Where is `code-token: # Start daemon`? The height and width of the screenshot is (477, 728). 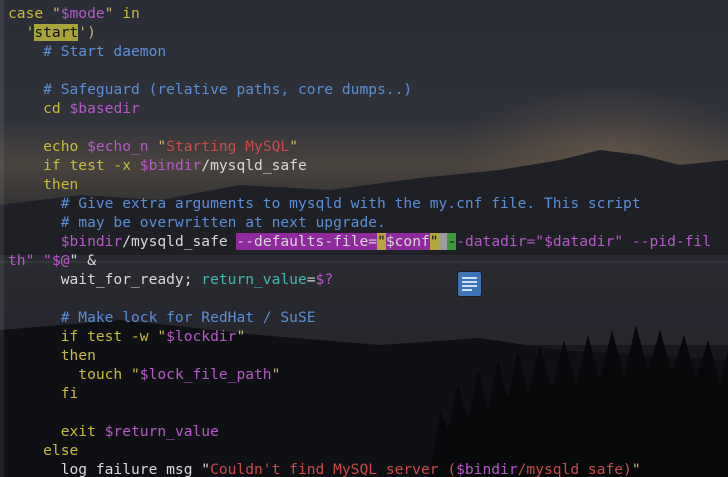 code-token: # Start daemon is located at coordinates (87, 51).